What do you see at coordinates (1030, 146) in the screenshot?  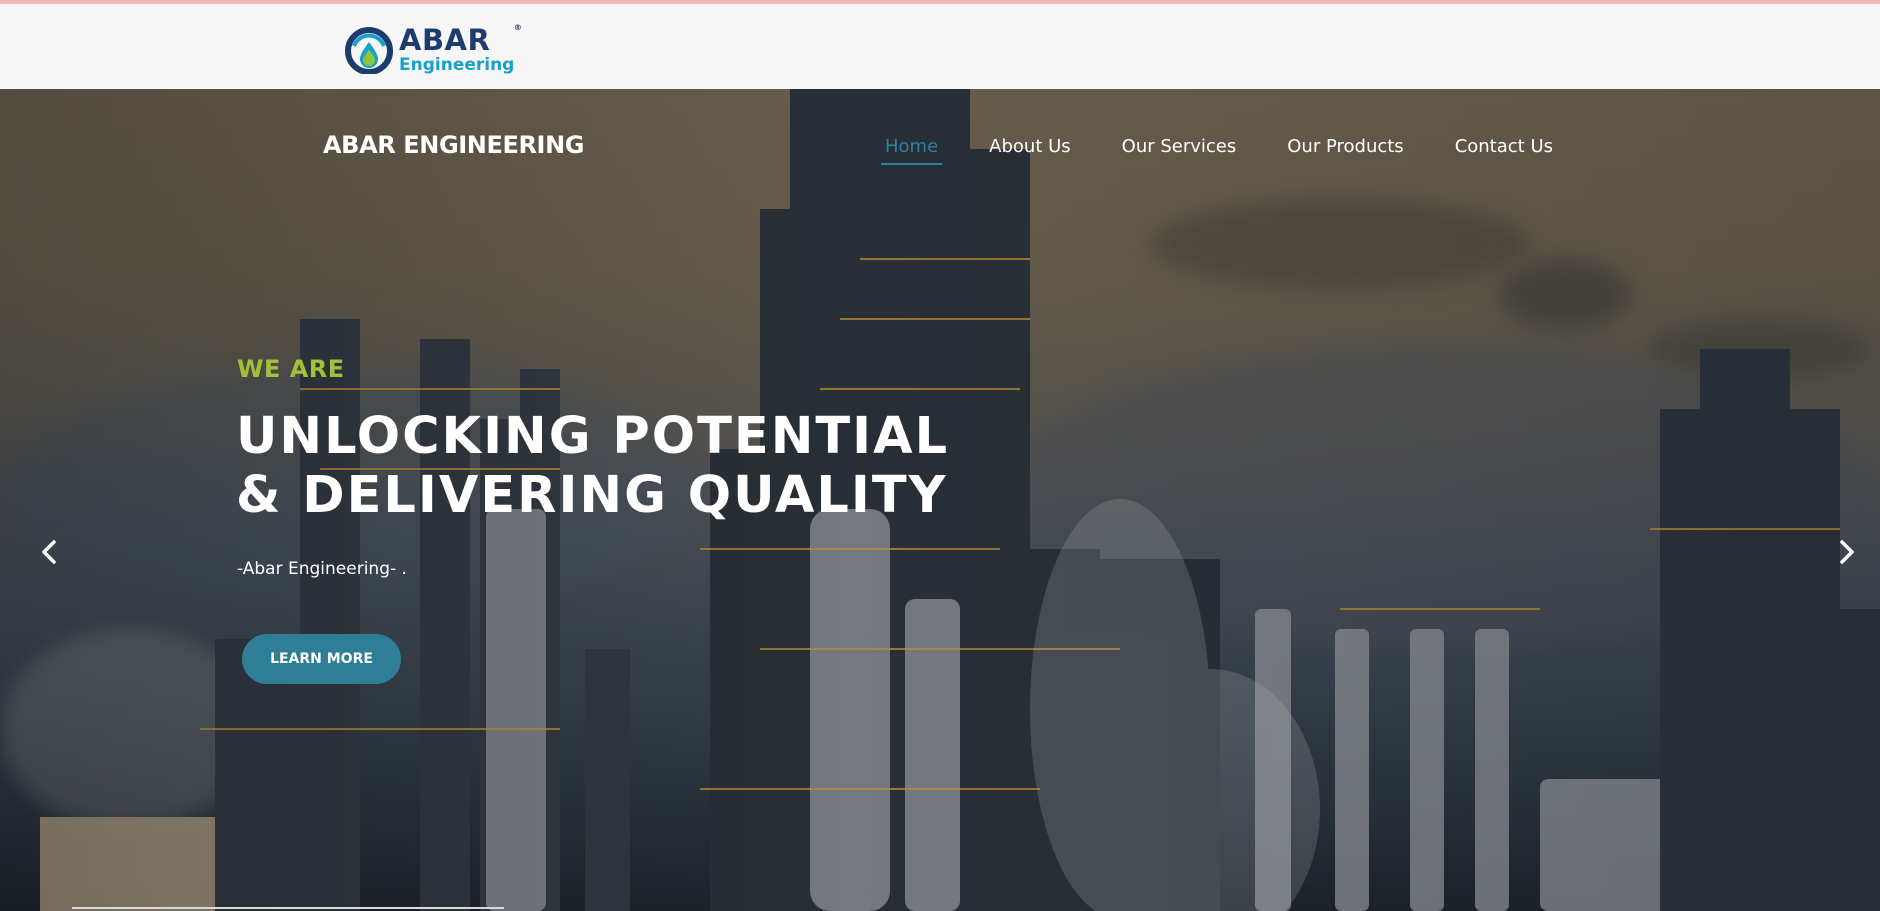 I see `nav-about-us: About Us` at bounding box center [1030, 146].